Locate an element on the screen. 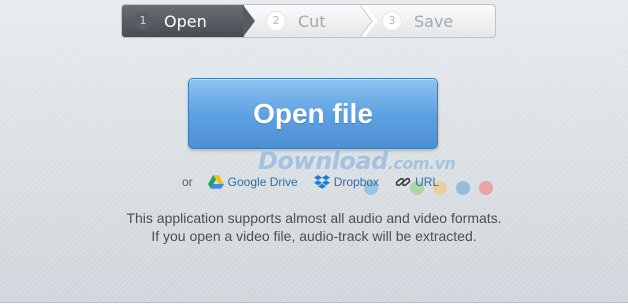  step-number: 3 is located at coordinates (392, 21).